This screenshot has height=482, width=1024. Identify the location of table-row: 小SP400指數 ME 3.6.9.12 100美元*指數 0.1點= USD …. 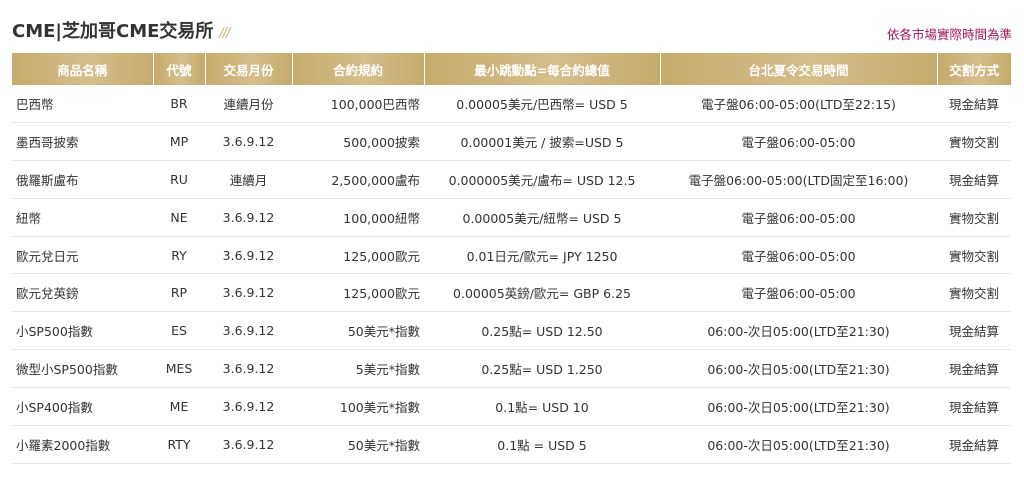
(511, 407).